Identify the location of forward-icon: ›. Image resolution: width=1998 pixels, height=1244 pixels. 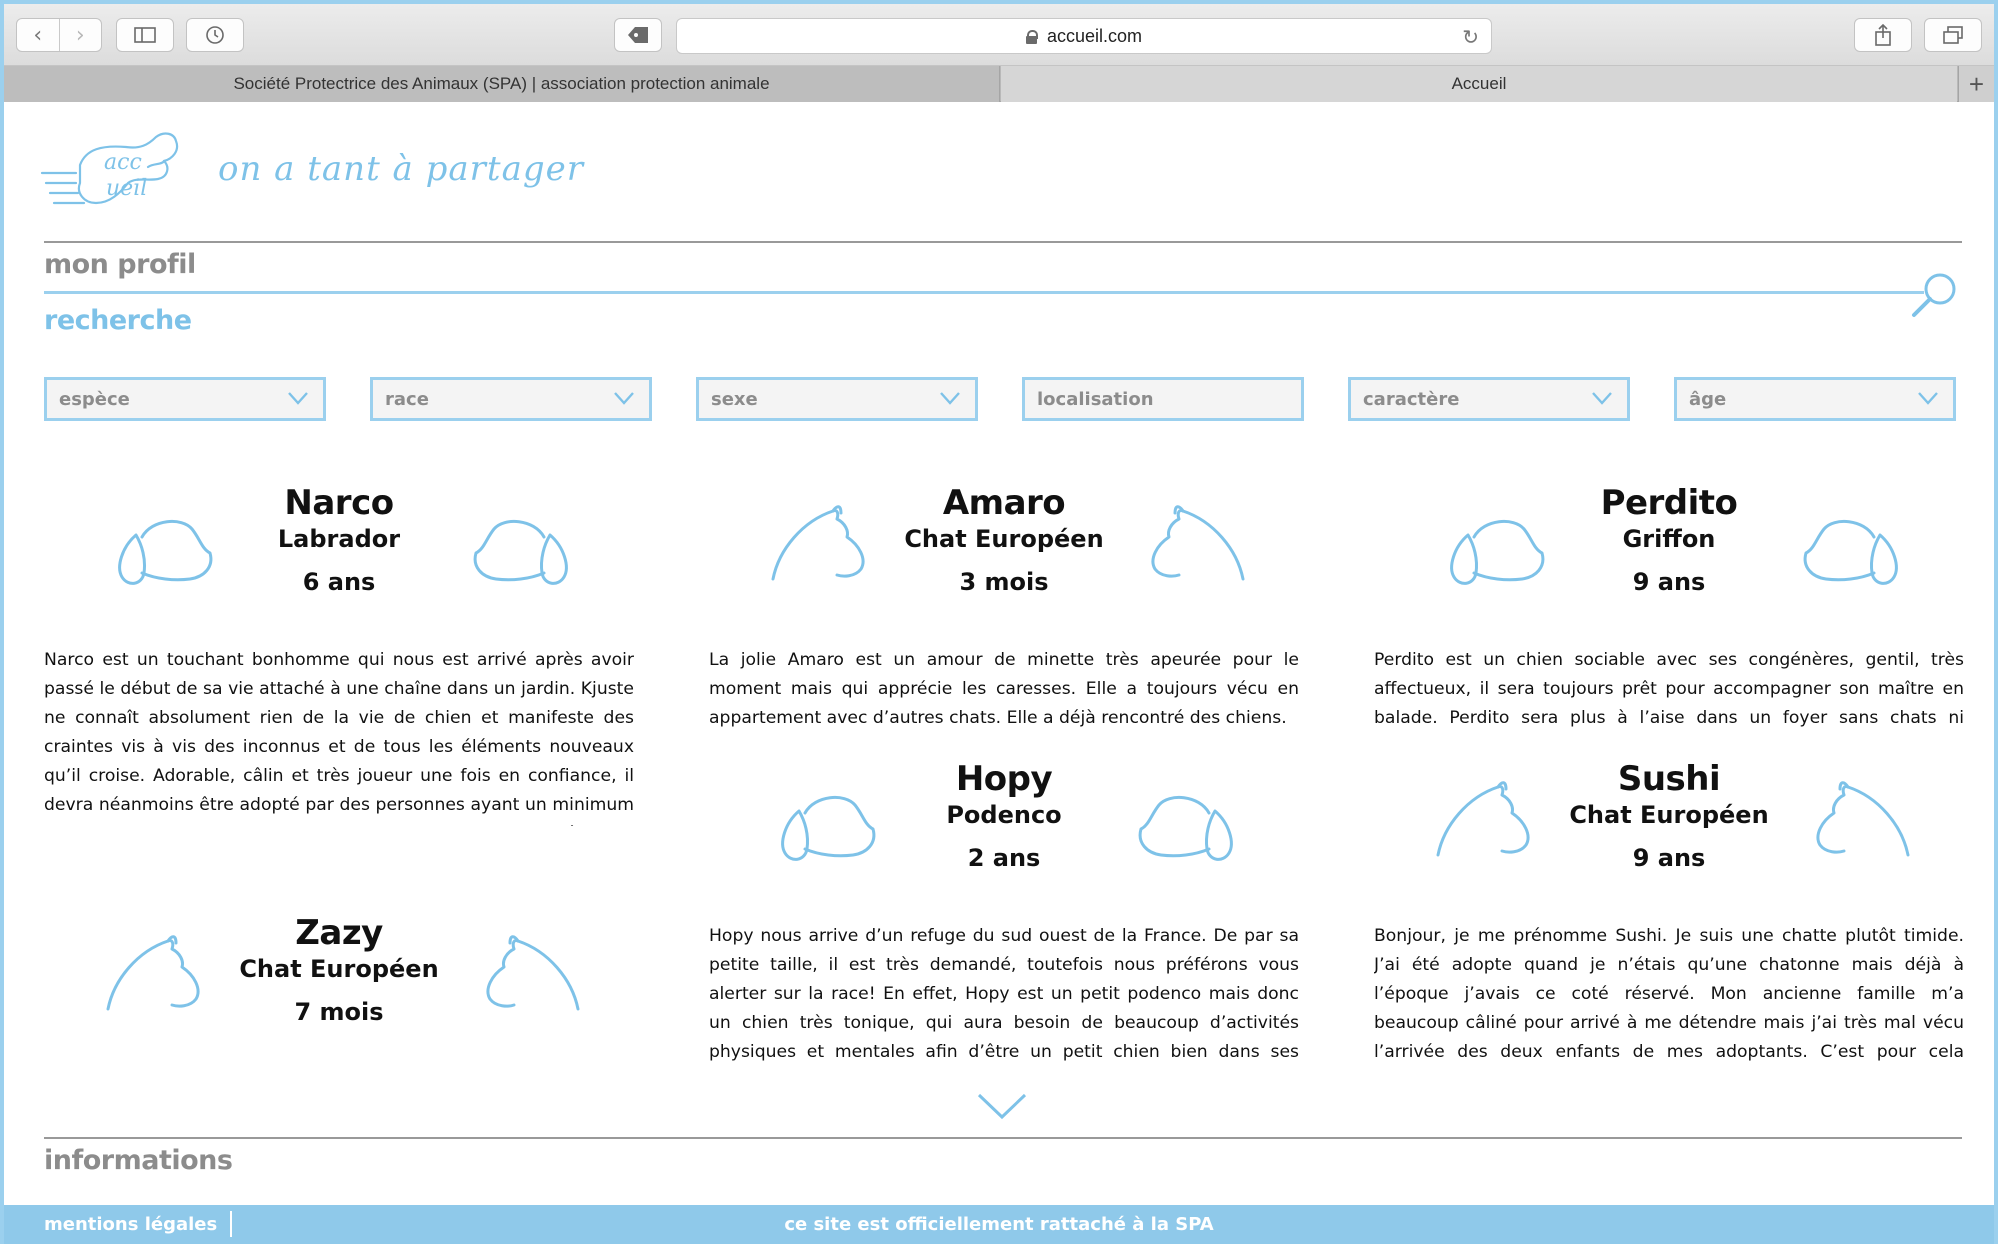
(80, 35).